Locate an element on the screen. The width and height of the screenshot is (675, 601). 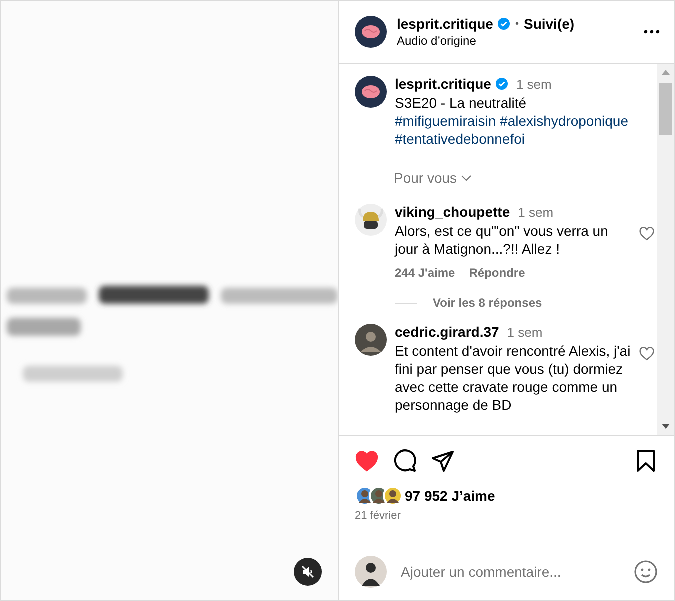
sort-dropdown: Pour vous is located at coordinates (433, 178).